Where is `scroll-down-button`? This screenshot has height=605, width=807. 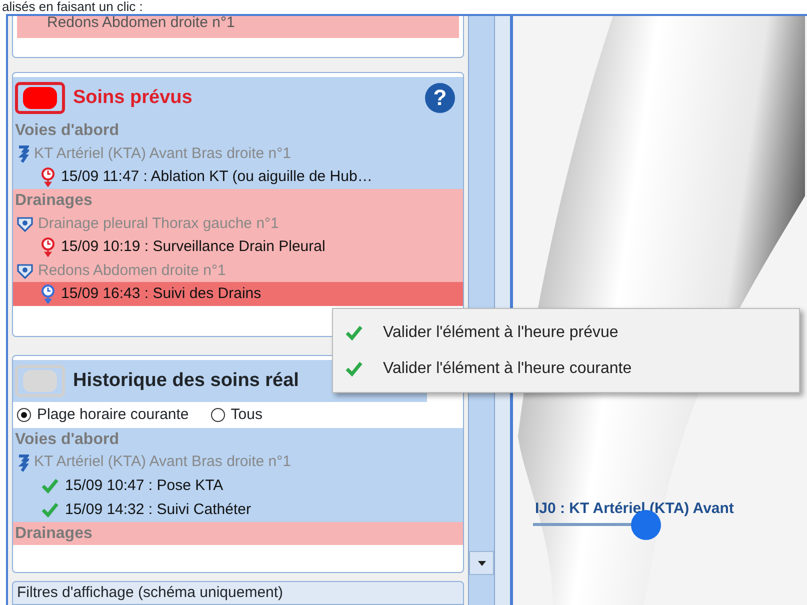 scroll-down-button is located at coordinates (481, 563).